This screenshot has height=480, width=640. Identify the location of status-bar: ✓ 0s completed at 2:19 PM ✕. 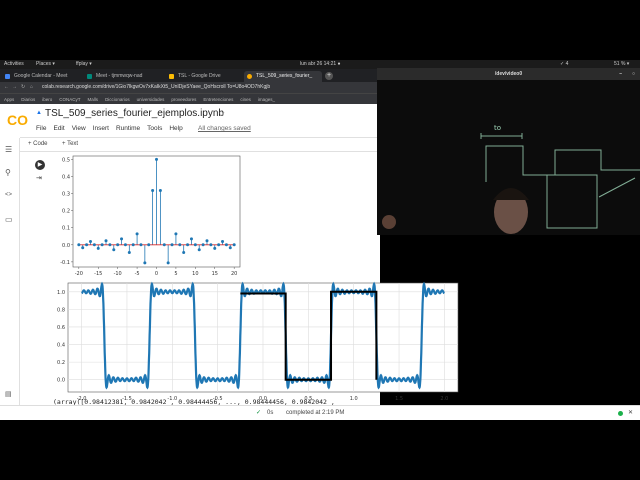
(320, 412).